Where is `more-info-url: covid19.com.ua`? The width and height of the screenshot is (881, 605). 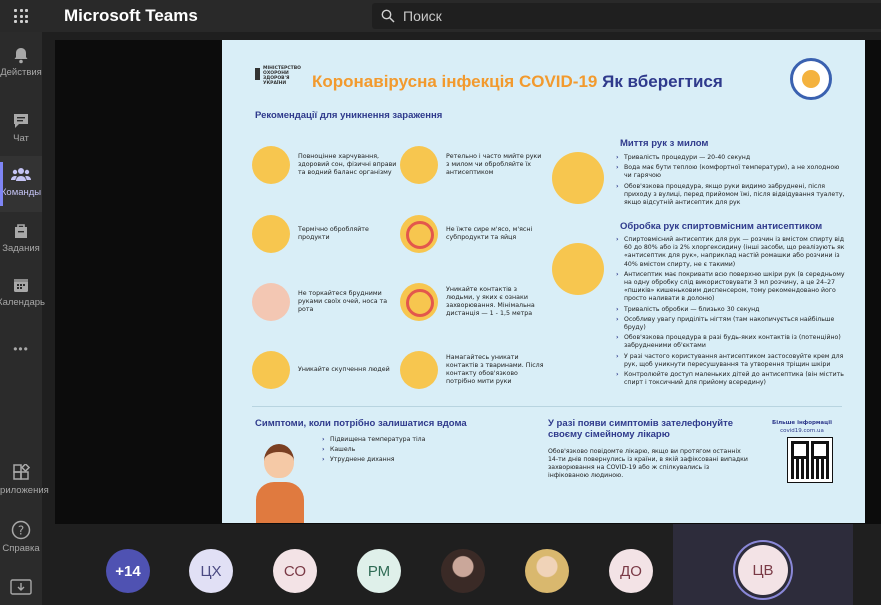
more-info-url: covid19.com.ua is located at coordinates (802, 431).